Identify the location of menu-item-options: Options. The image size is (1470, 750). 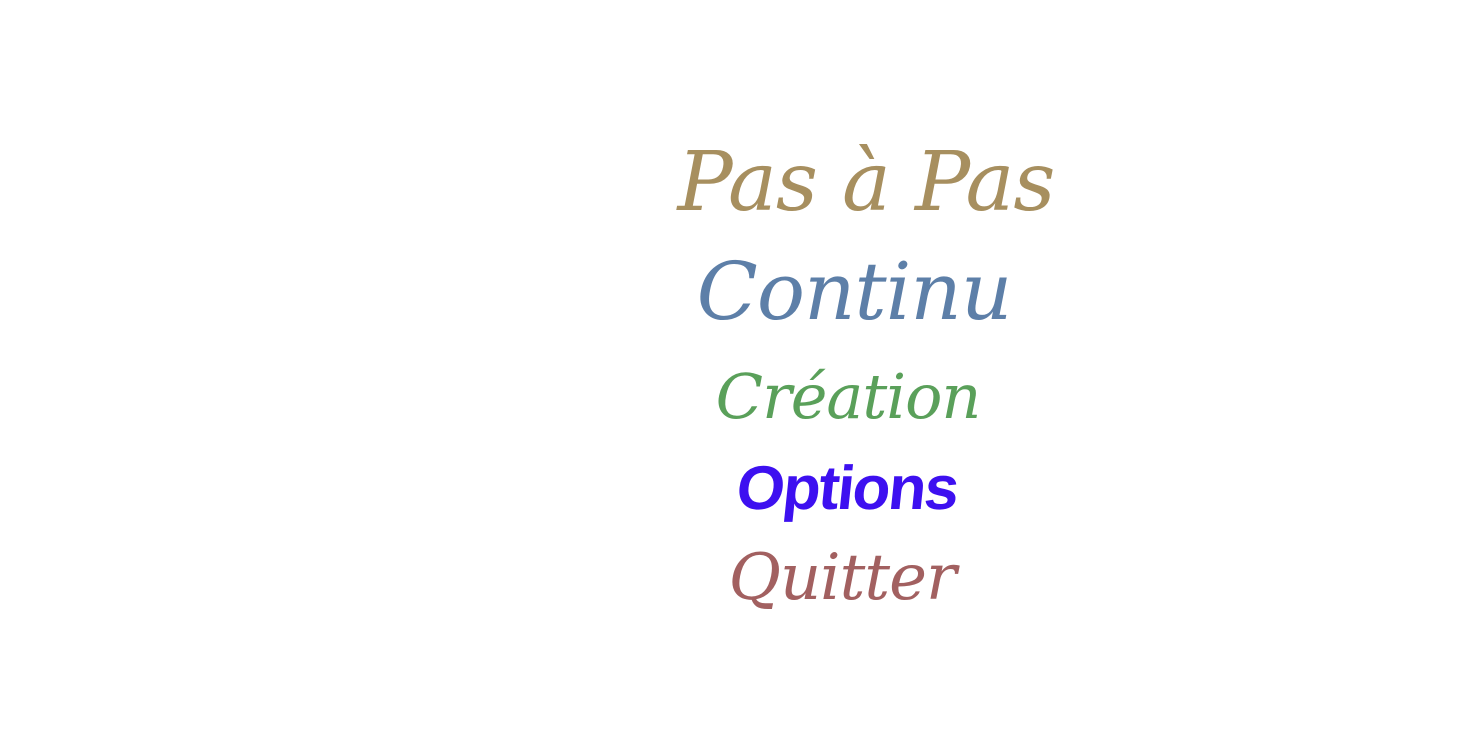
(846, 488).